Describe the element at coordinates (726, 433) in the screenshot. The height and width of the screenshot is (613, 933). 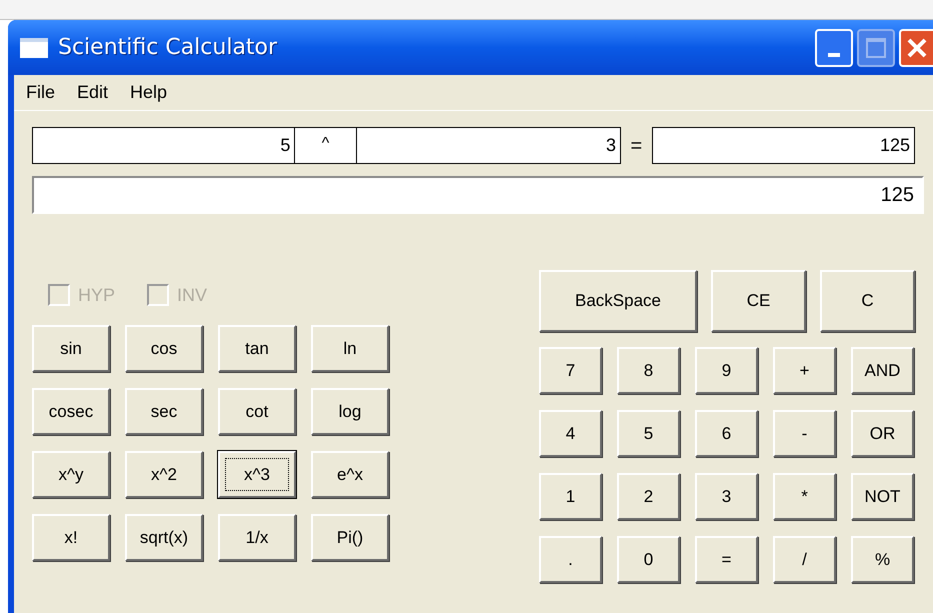
I see `calculator-key: 6` at that location.